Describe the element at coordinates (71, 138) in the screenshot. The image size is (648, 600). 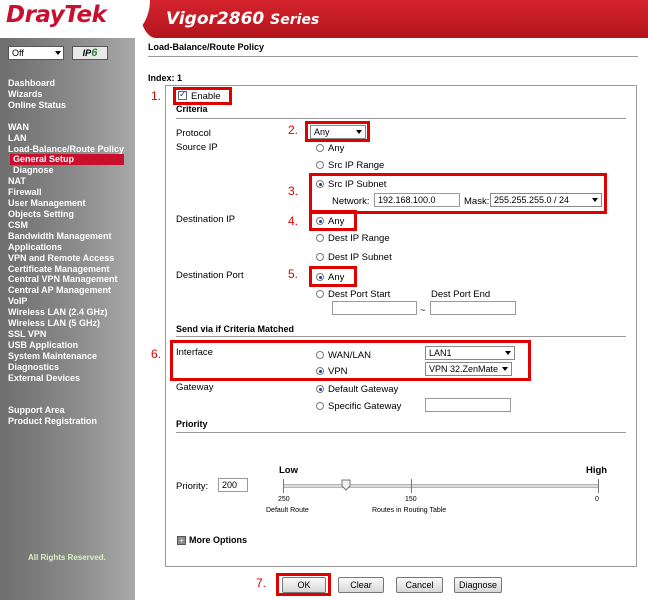
I see `sidebar-item-lan: LAN` at that location.